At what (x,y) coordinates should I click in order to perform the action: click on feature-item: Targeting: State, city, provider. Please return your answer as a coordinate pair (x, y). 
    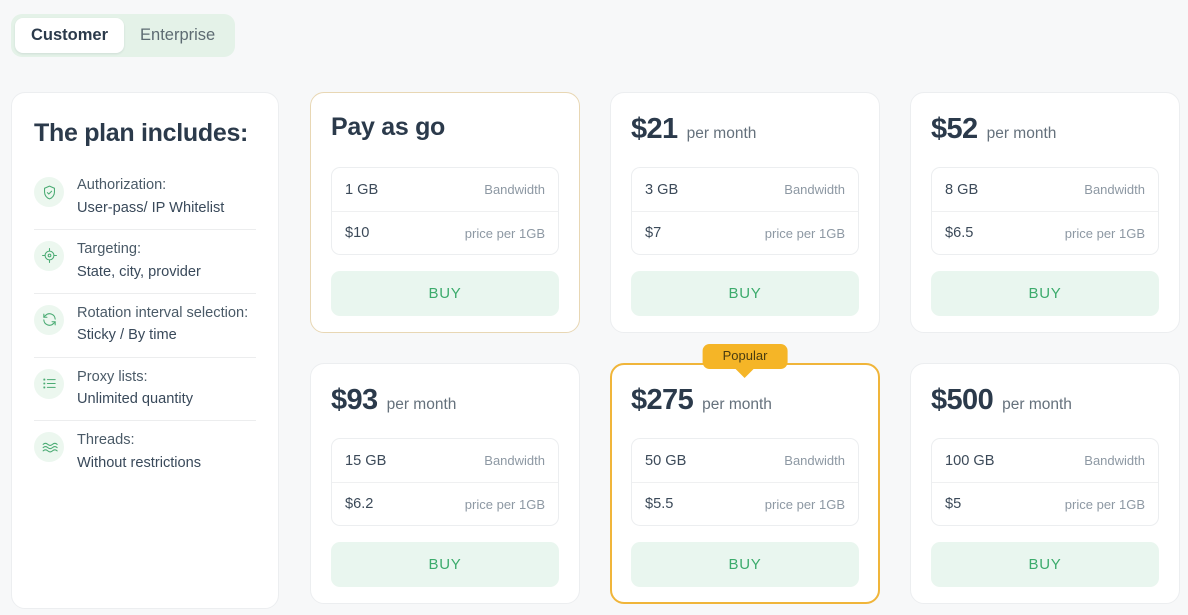
    Looking at the image, I should click on (145, 260).